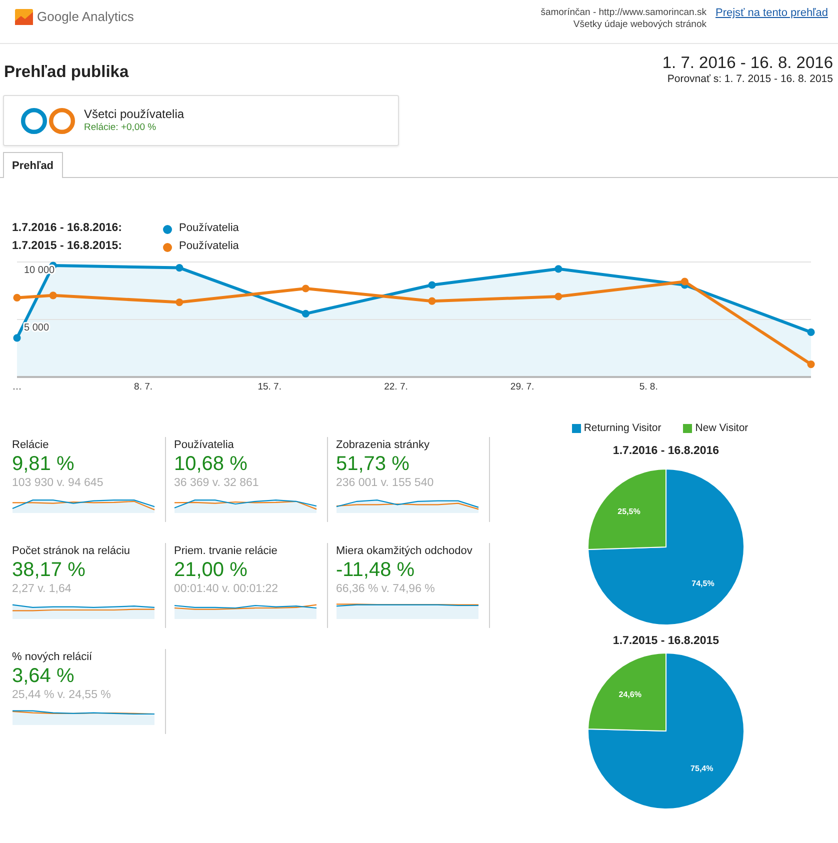 The image size is (838, 843). What do you see at coordinates (134, 114) in the screenshot?
I see `segment-name: Všetci používatelia` at bounding box center [134, 114].